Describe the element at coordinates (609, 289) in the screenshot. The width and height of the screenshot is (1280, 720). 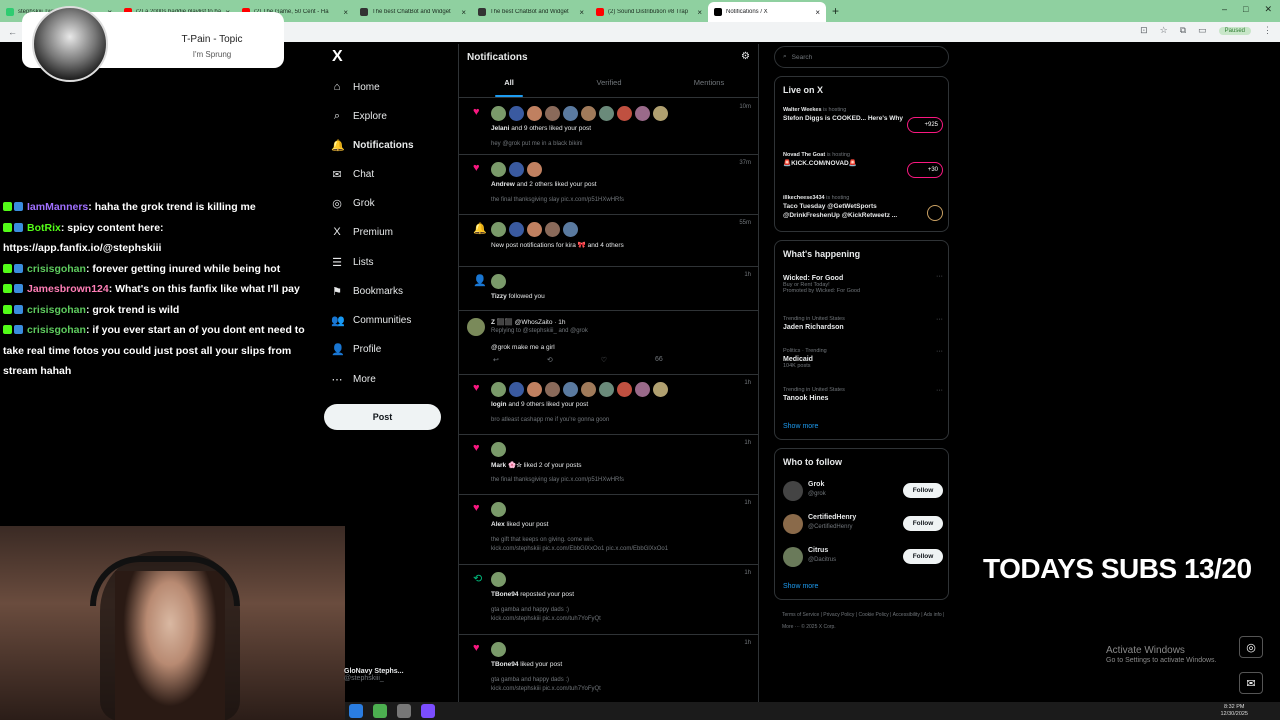
I see `notification-item: 👤 Tizzy followed you 1h` at that location.